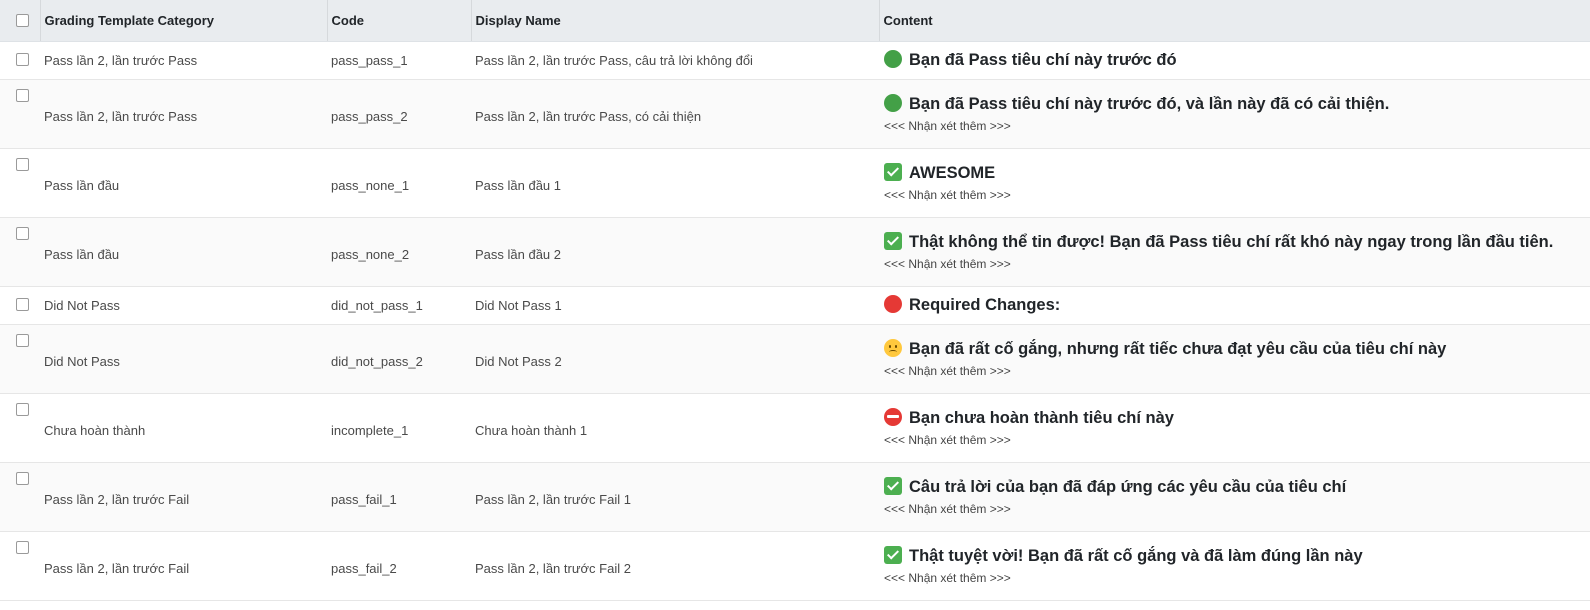  I want to click on content-title-text: Required Changes:, so click(985, 305).